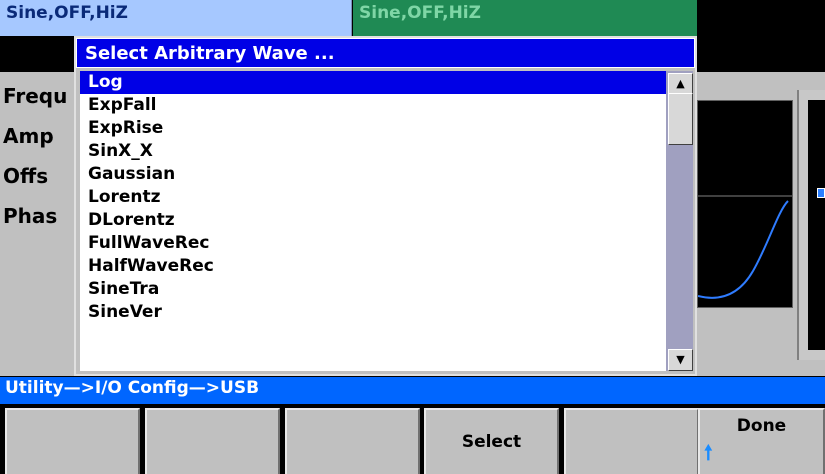  What do you see at coordinates (373, 197) in the screenshot?
I see `wave-item-lorentz: Lorentz` at bounding box center [373, 197].